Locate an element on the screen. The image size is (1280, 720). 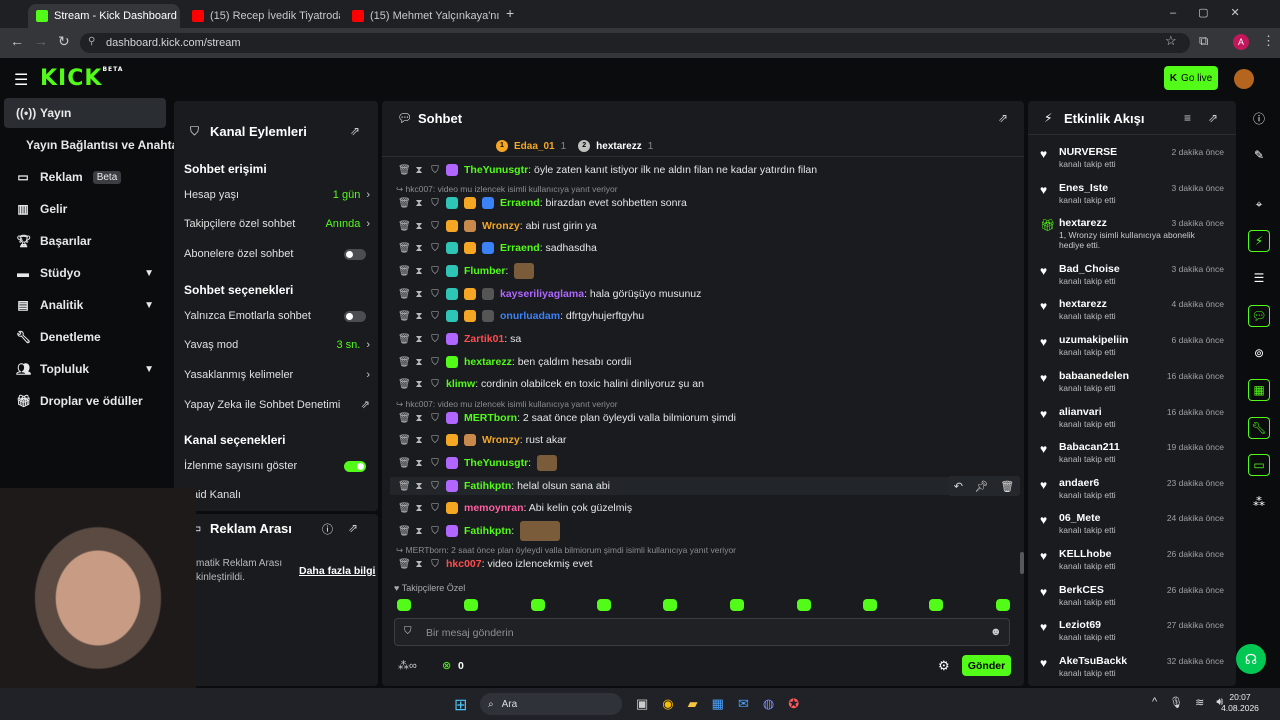
chat-message: 🗑︎ ⧗ ⛉ Erraend: sadhasdha is located at coordinates (708, 248).